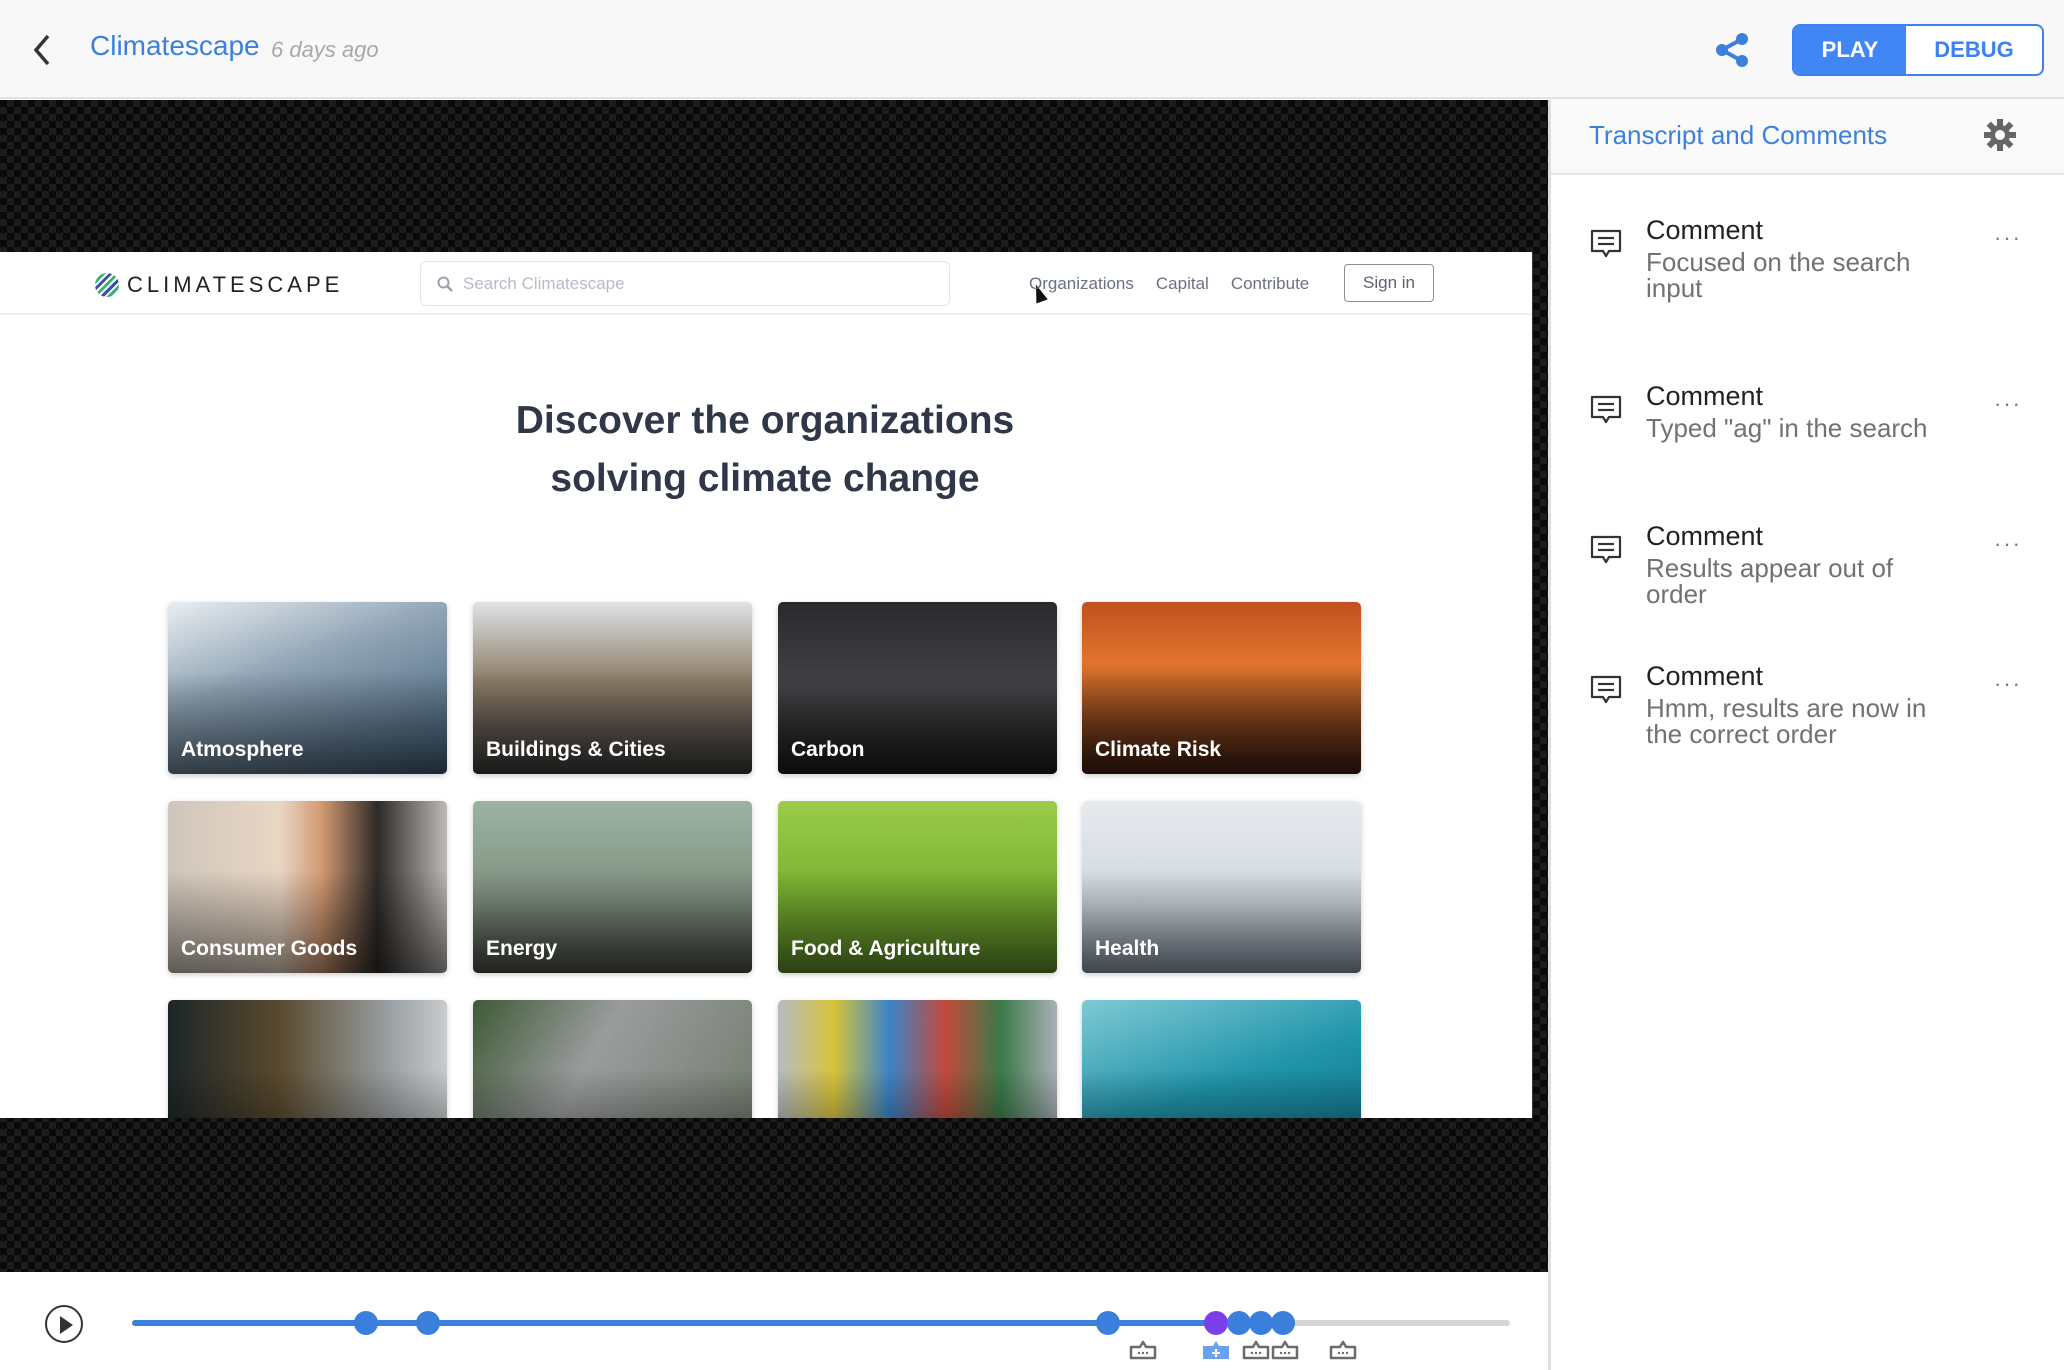 This screenshot has height=1370, width=2064. What do you see at coordinates (1770, 581) in the screenshot?
I see `comment-text: Results appear out of order` at bounding box center [1770, 581].